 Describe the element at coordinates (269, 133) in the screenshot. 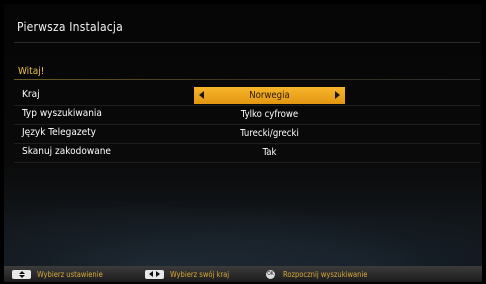

I see `teletext-language-value: Turecki/grecki` at that location.